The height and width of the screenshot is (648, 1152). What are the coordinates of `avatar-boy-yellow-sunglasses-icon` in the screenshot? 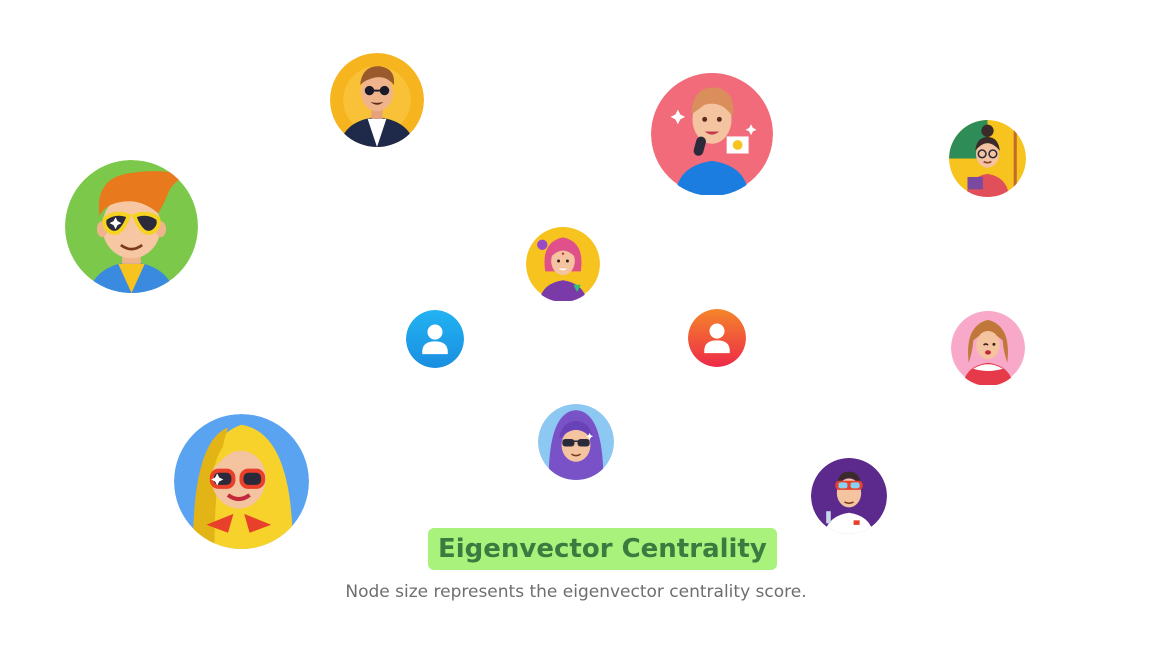 It's located at (131, 226).